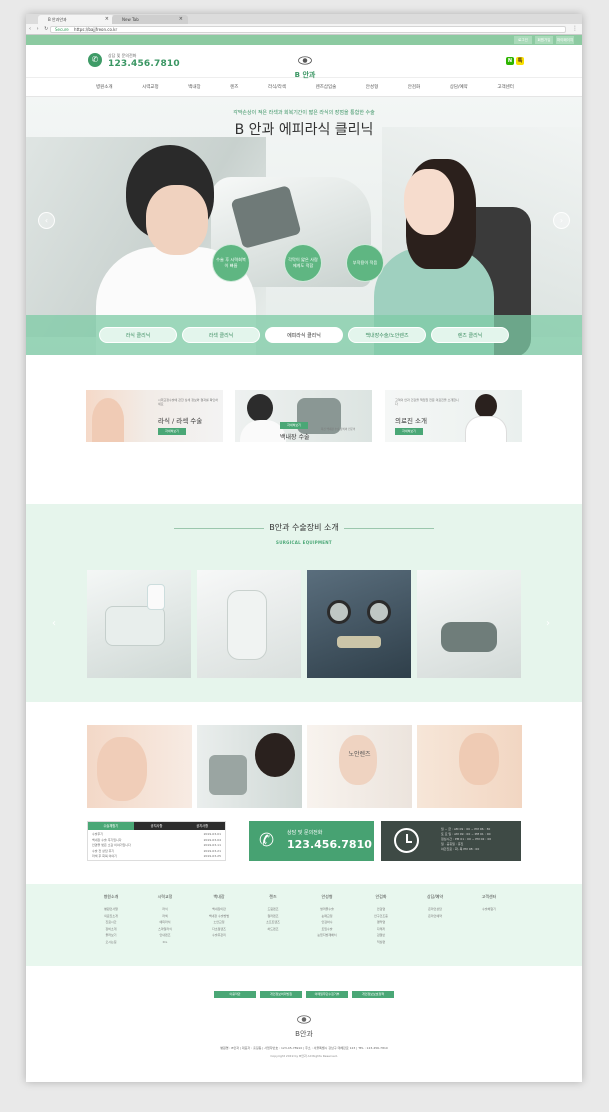 The width and height of the screenshot is (609, 1112). What do you see at coordinates (470, 335) in the screenshot?
I see `tab-lens-clinic: 렌즈 클리닉` at bounding box center [470, 335].